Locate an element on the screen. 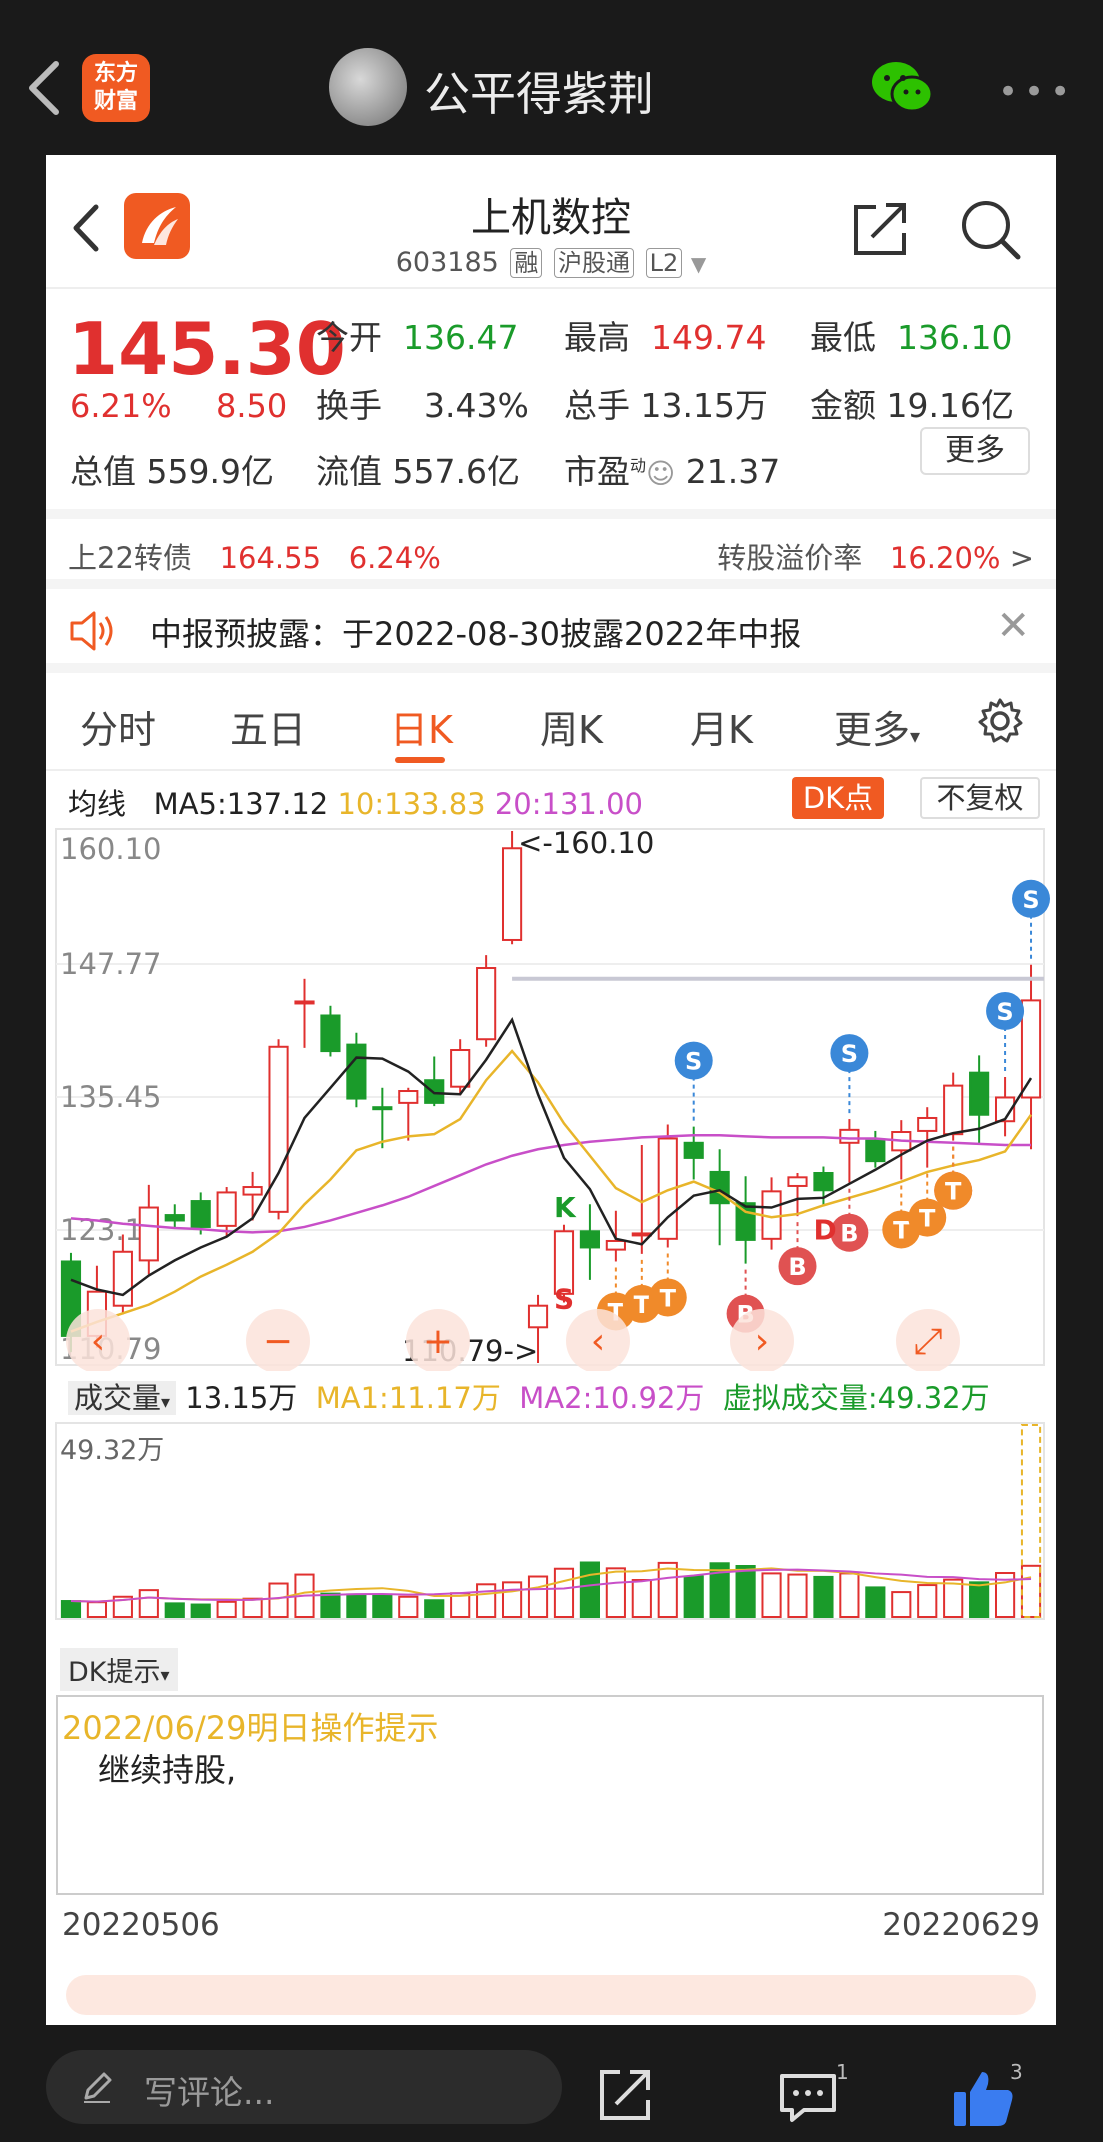 The height and width of the screenshot is (2142, 1103). avatar is located at coordinates (368, 87).